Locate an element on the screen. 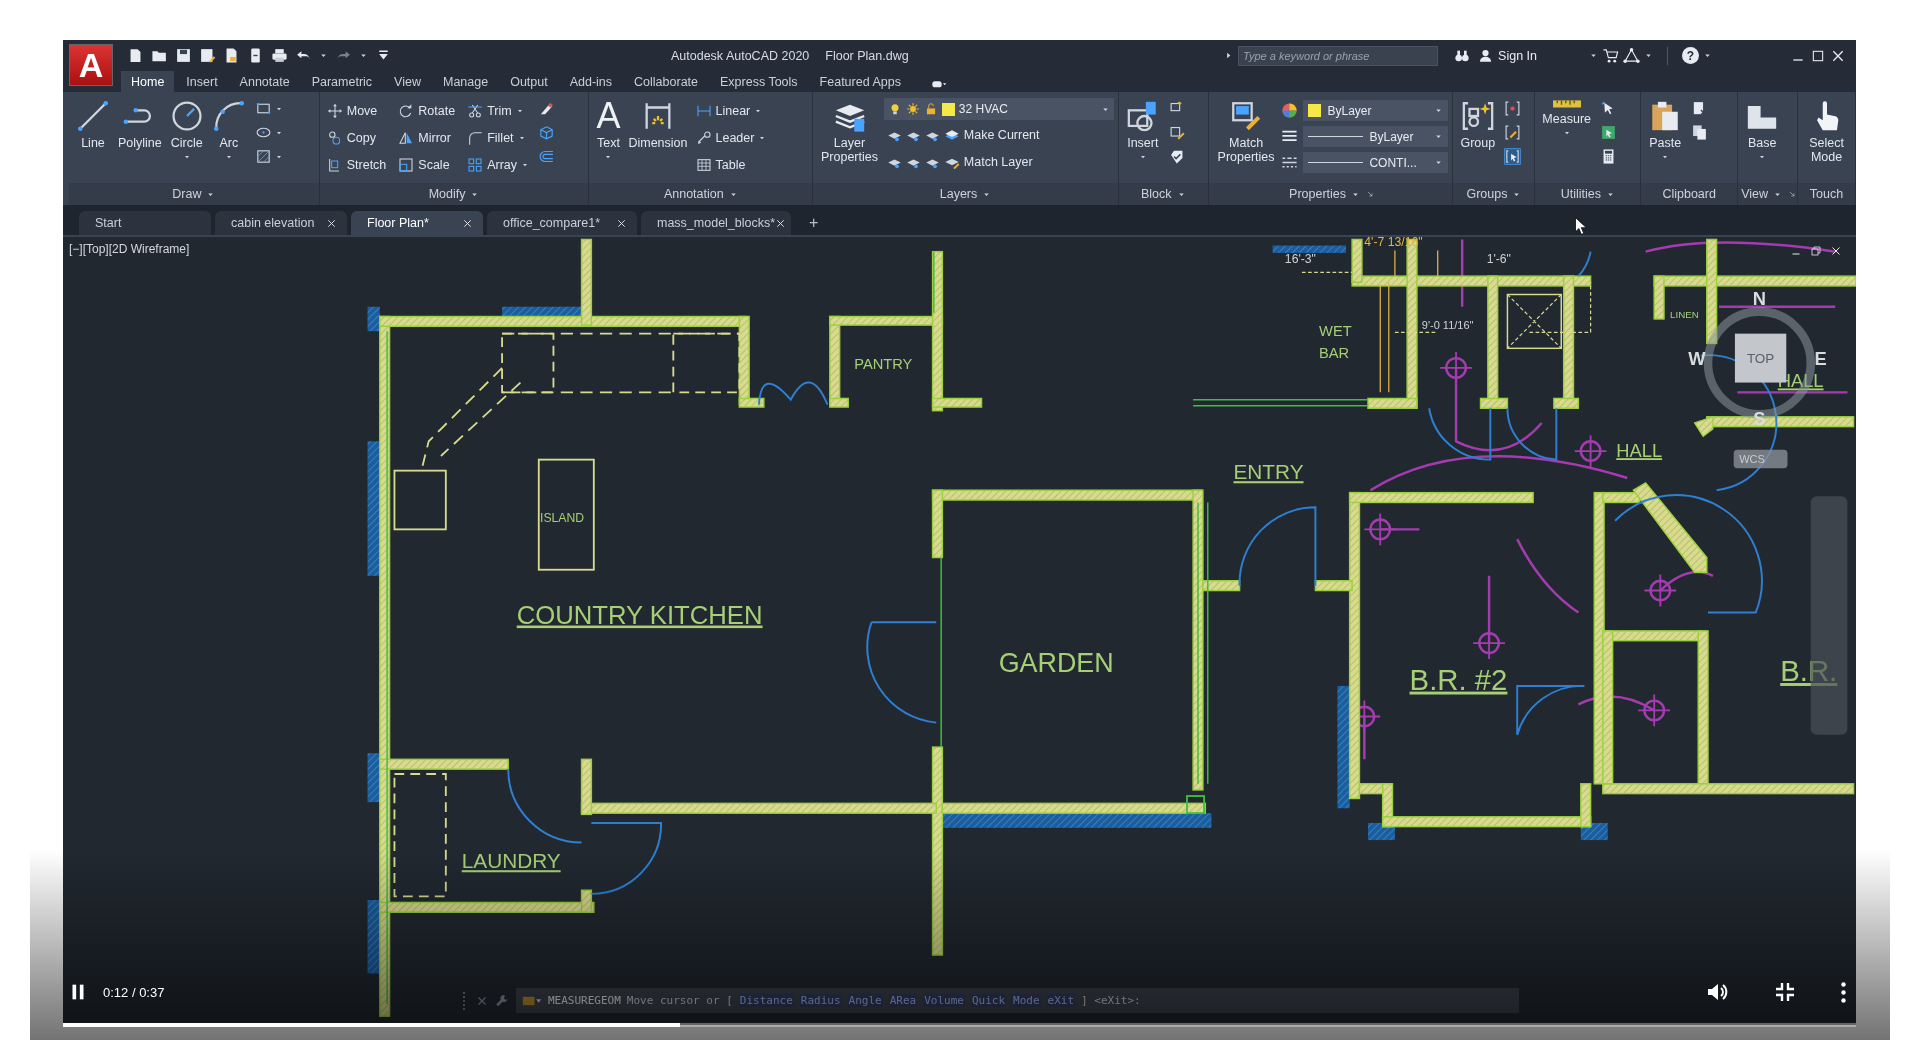 This screenshot has width=1920, height=1040. dimension-label: 16'-3" is located at coordinates (1300, 258).